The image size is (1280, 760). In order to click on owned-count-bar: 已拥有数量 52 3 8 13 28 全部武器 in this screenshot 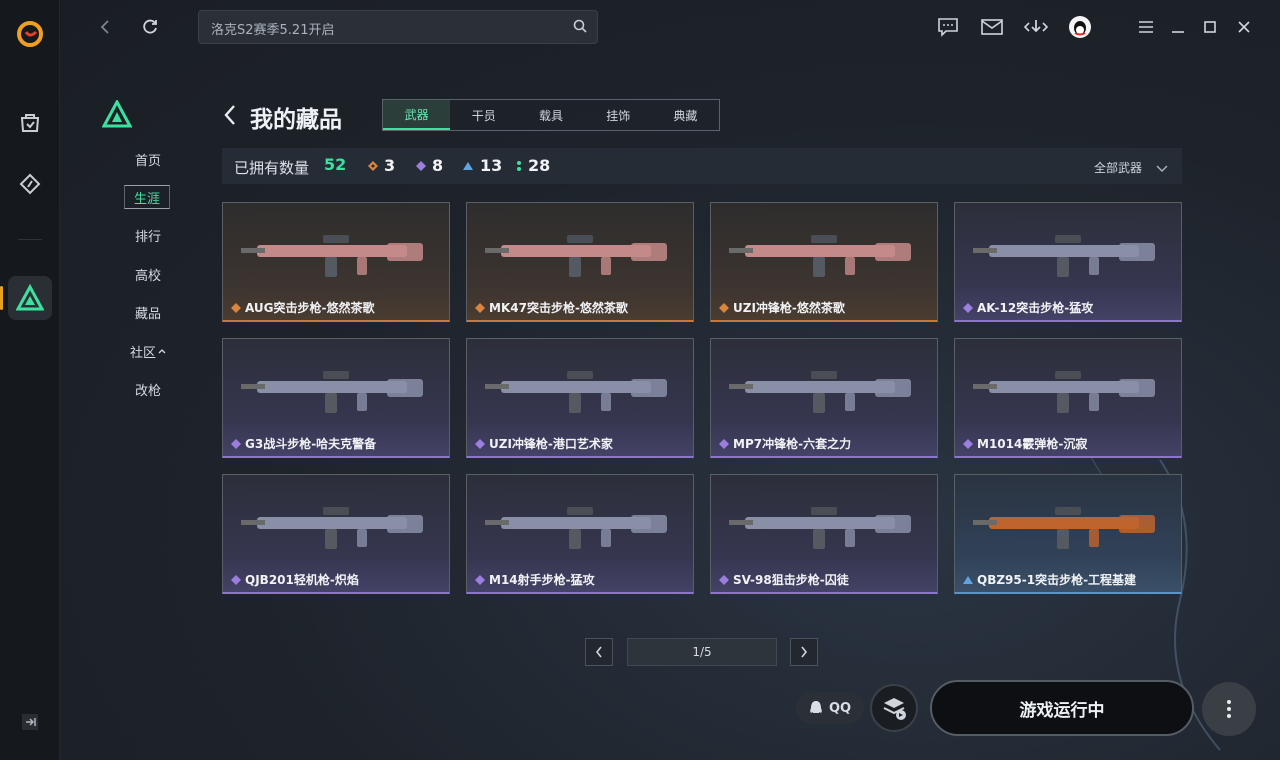, I will do `click(702, 166)`.